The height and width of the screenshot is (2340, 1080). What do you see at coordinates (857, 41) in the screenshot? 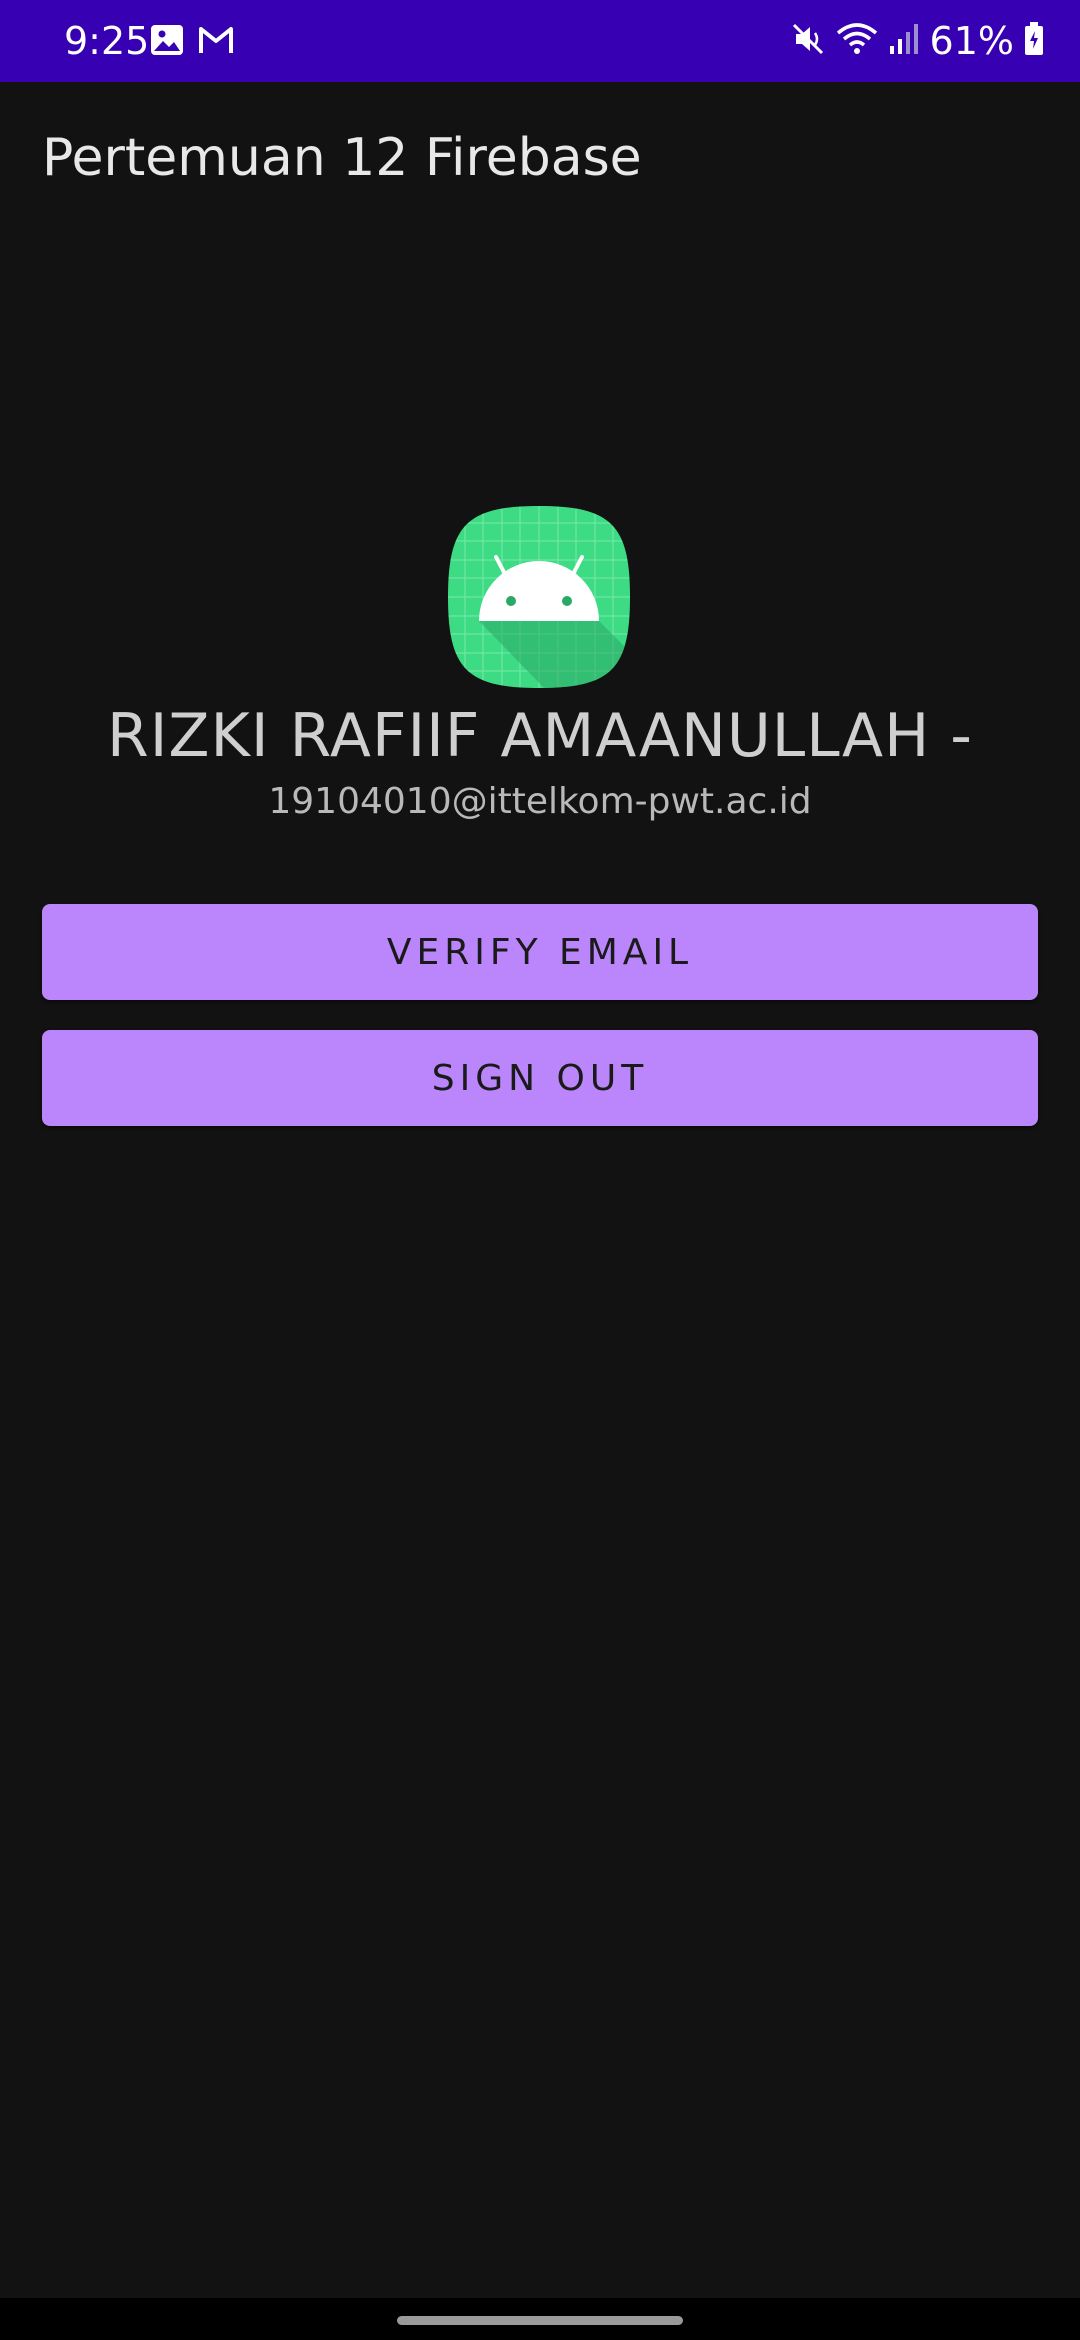
I see `wifi-icon` at bounding box center [857, 41].